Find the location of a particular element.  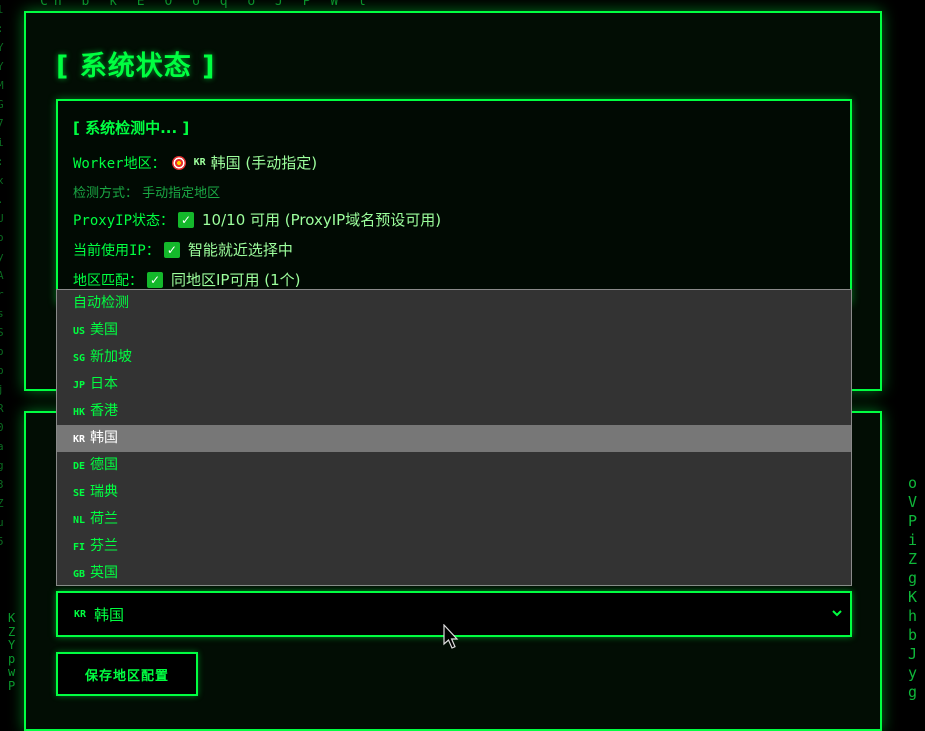

proxyip-row: ProxyIP状态： ✓ 10/10 可用 (ProxyIP域名预设可用) is located at coordinates (257, 219).